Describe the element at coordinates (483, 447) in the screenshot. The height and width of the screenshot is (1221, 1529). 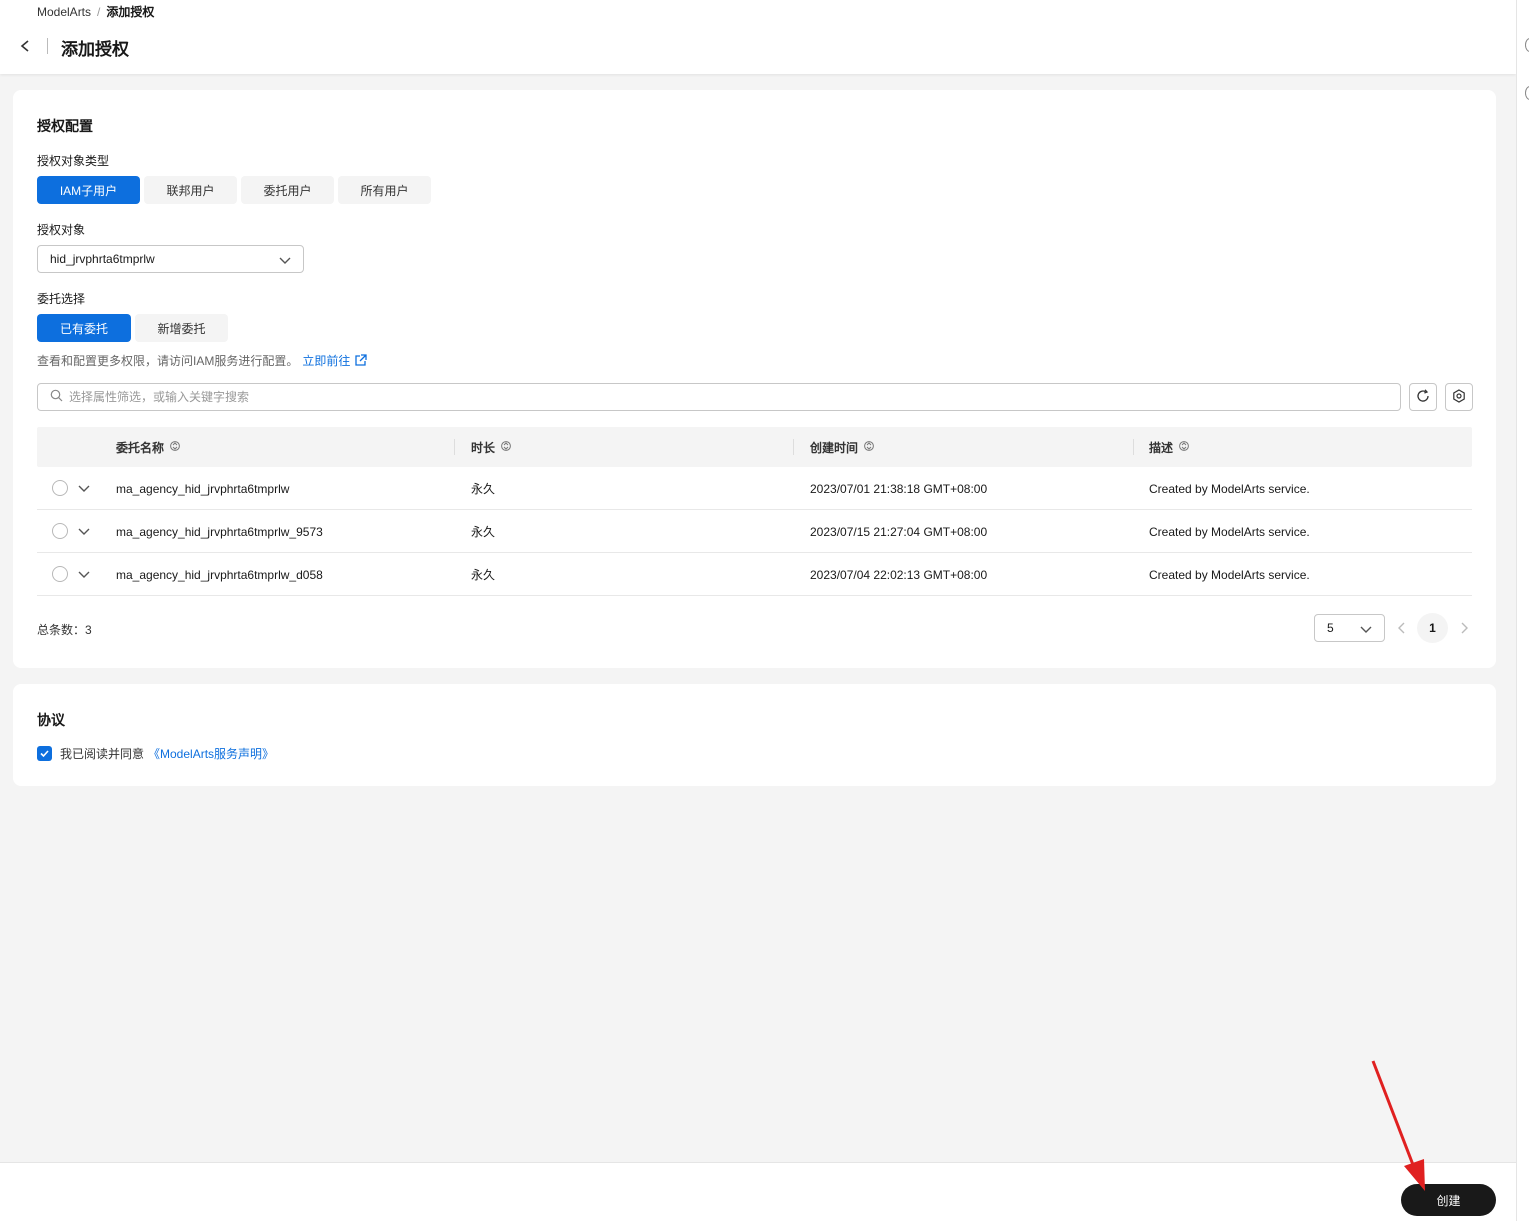
I see `column-label: 时长` at that location.